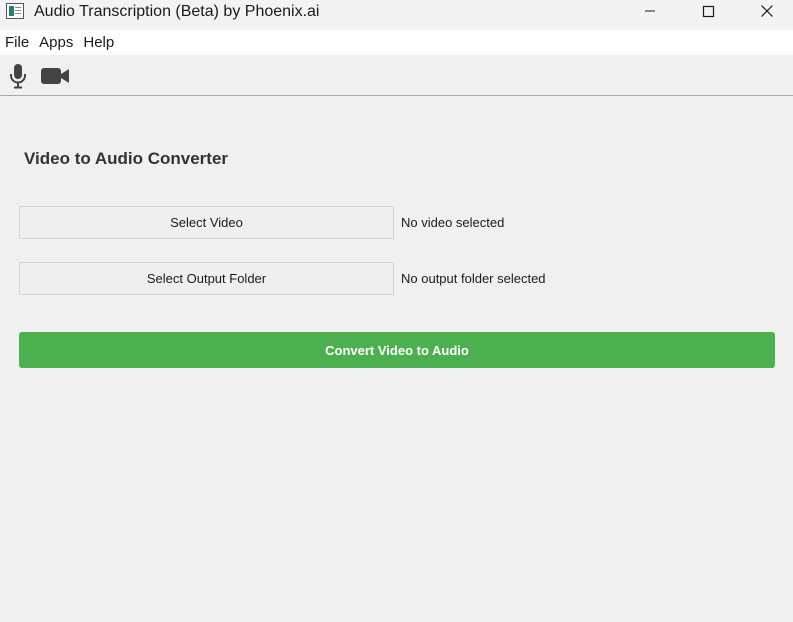 This screenshot has width=793, height=622. Describe the element at coordinates (177, 11) in the screenshot. I see `window-title: Audio Transcription (Beta) by Phoenix.ai` at that location.